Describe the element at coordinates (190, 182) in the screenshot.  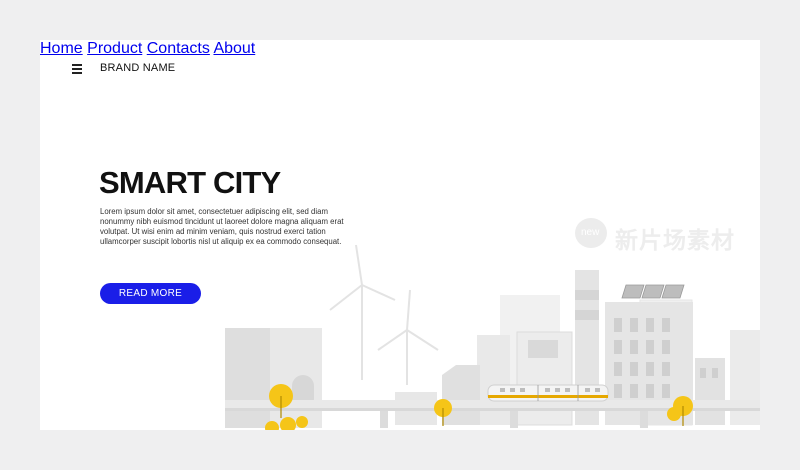
I see `hero-title: SMART CITY` at that location.